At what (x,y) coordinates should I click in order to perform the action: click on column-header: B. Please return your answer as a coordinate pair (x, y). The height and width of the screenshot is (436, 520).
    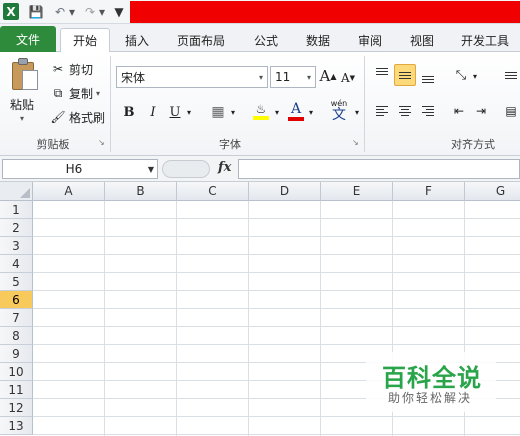
    Looking at the image, I should click on (141, 191).